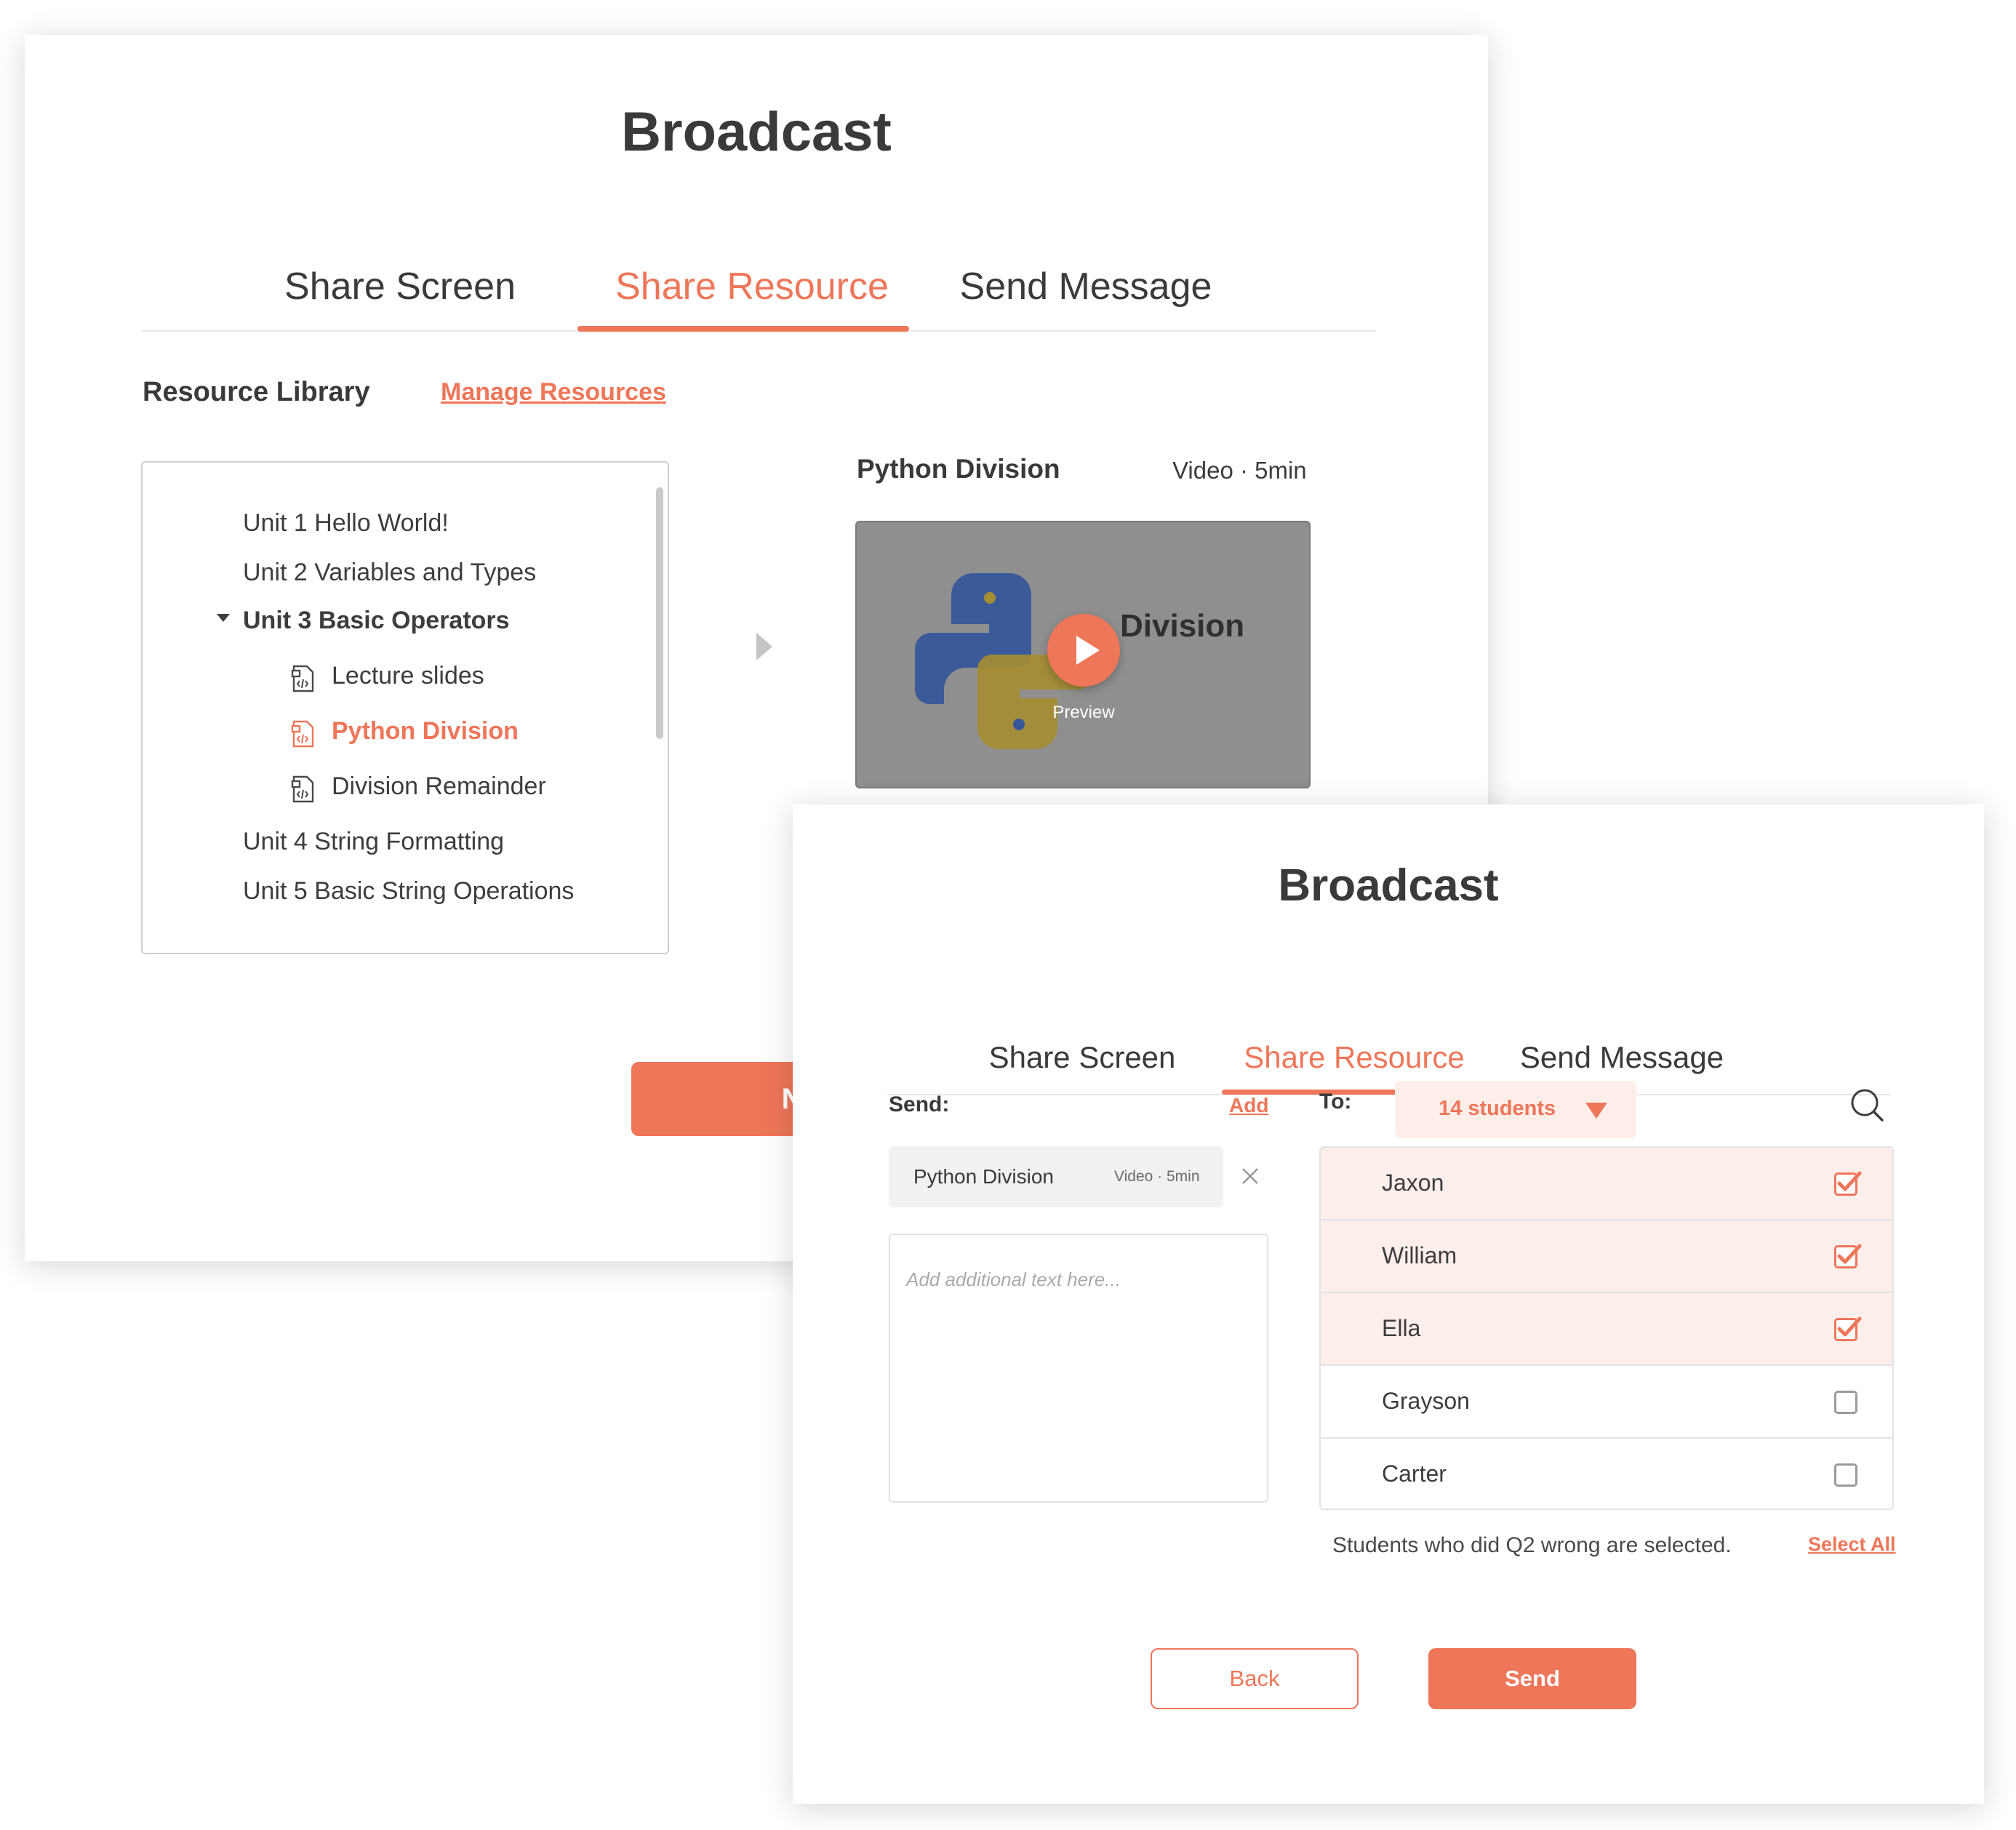  I want to click on video-thumbnail: Division Preview, so click(1083, 654).